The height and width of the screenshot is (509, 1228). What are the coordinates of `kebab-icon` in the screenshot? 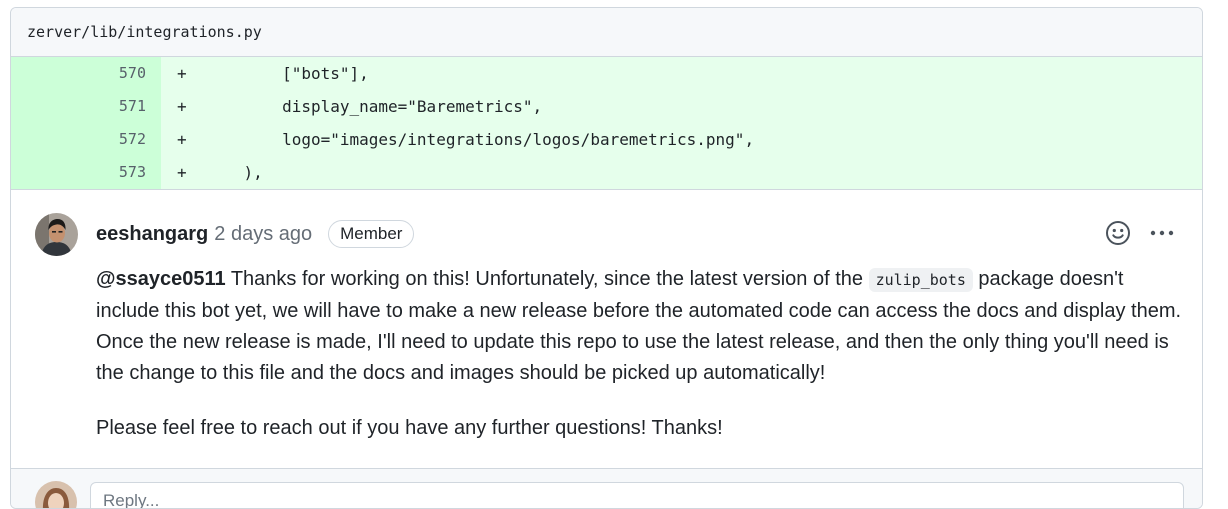 It's located at (1162, 233).